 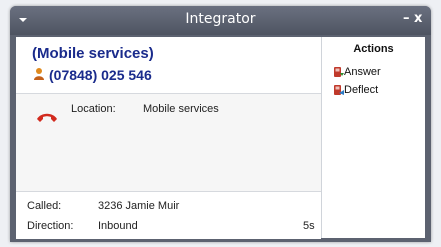 What do you see at coordinates (44, 206) in the screenshot?
I see `called-label: Called:` at bounding box center [44, 206].